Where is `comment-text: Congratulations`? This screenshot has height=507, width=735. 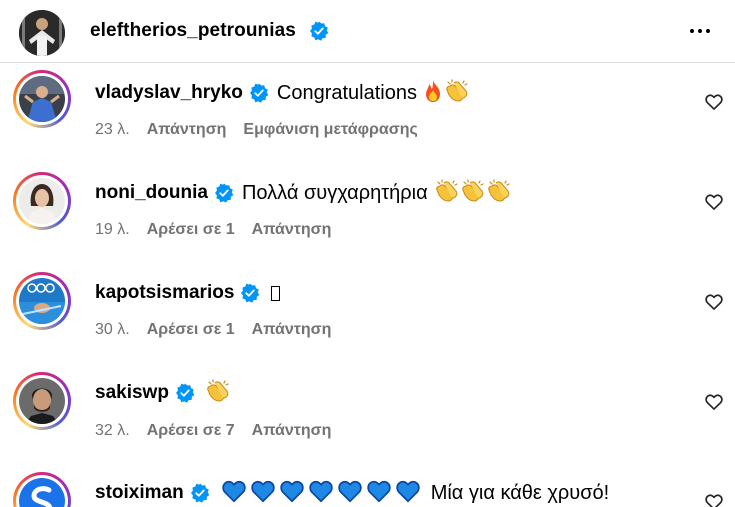 comment-text: Congratulations is located at coordinates (346, 92).